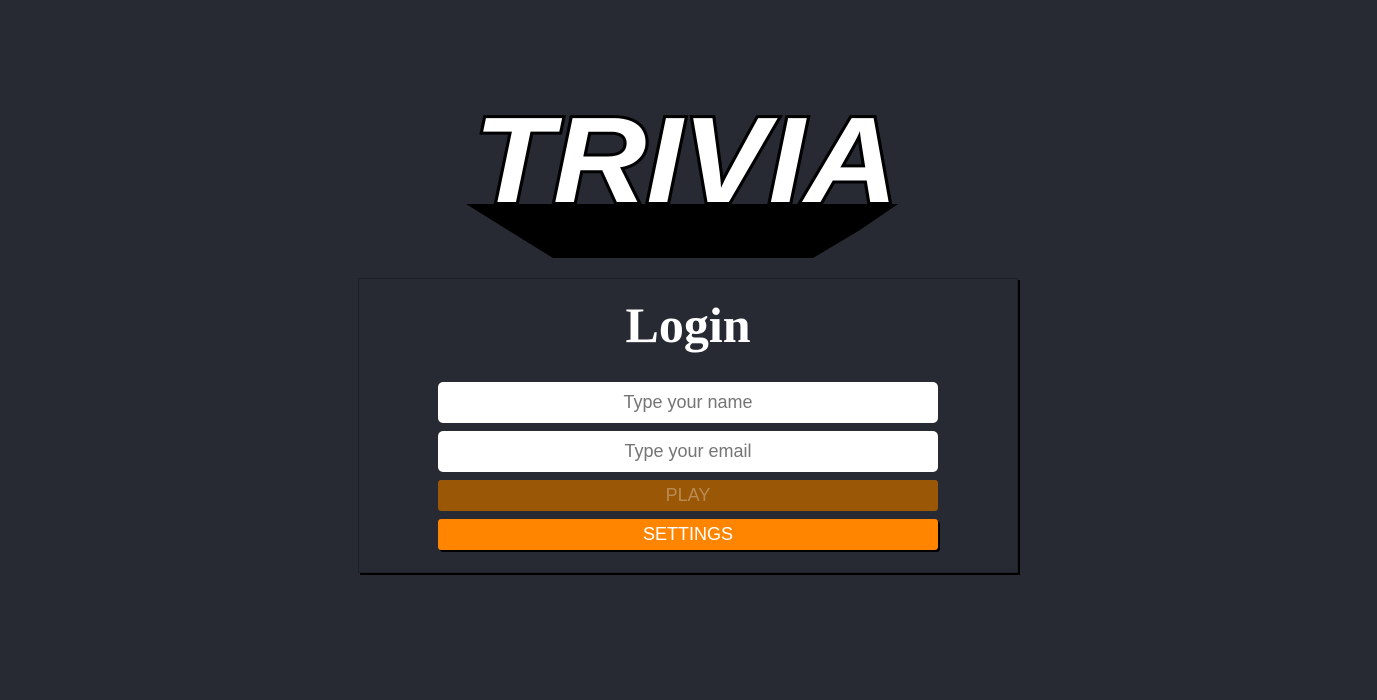  I want to click on settings-button: SETTINGS, so click(688, 534).